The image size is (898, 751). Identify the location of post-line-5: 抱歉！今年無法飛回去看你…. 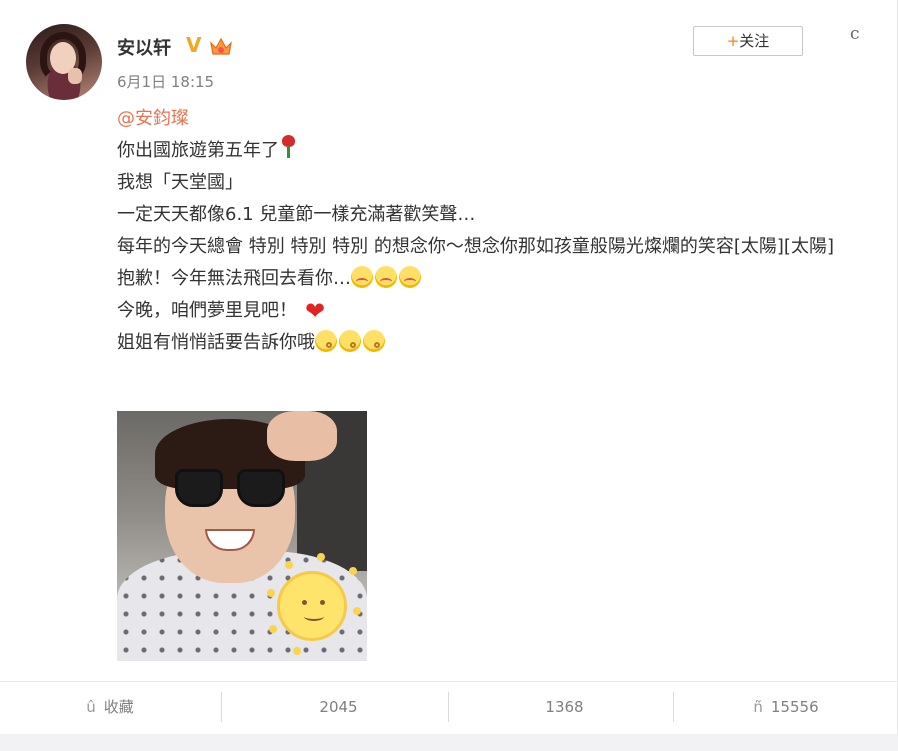
(234, 278).